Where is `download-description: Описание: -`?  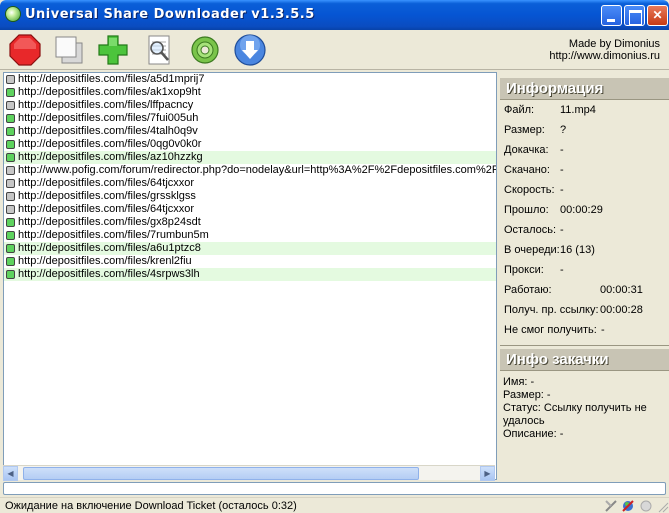
download-description: Описание: - is located at coordinates (533, 434).